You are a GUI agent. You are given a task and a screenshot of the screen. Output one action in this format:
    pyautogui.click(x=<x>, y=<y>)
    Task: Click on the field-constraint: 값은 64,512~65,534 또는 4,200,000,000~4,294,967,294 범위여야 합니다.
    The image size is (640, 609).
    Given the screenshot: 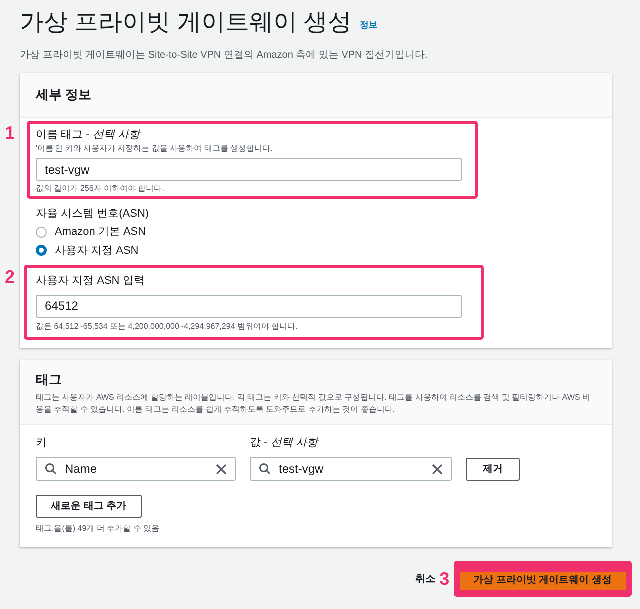 What is the action you would take?
    pyautogui.click(x=167, y=327)
    